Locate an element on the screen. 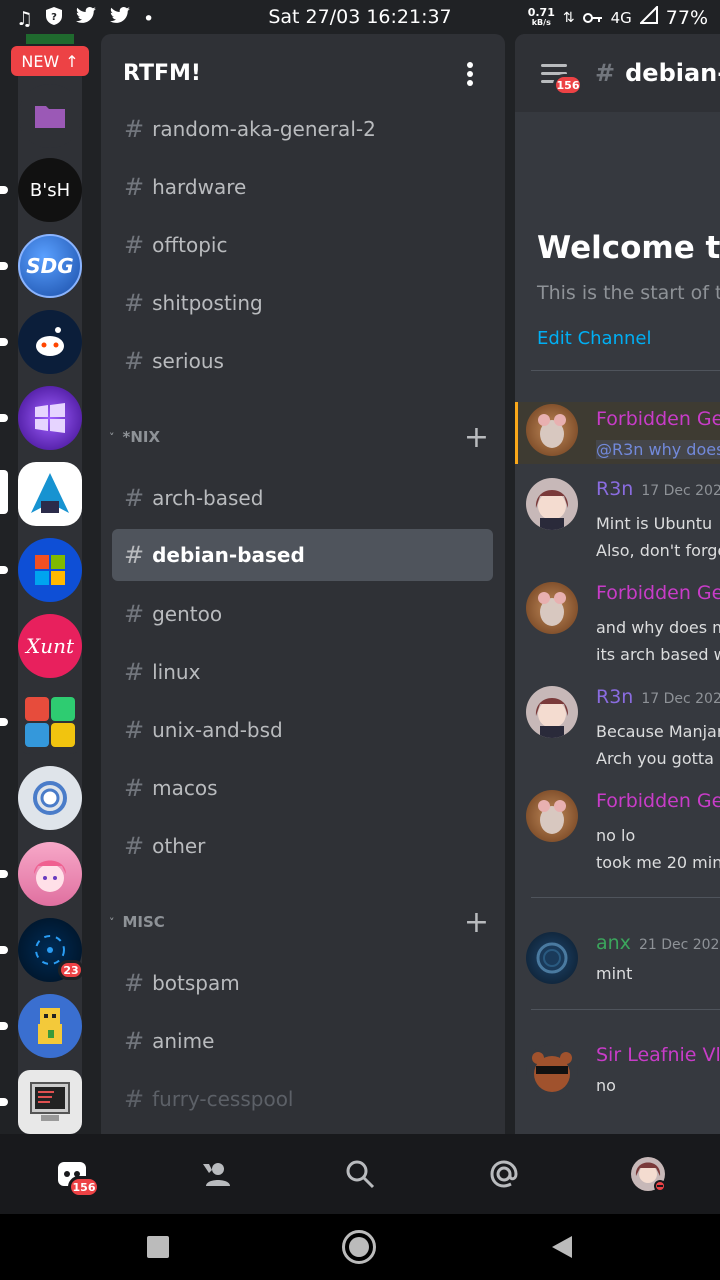 The width and height of the screenshot is (720, 1280). category-misc: ˅ MISC + is located at coordinates (303, 922).